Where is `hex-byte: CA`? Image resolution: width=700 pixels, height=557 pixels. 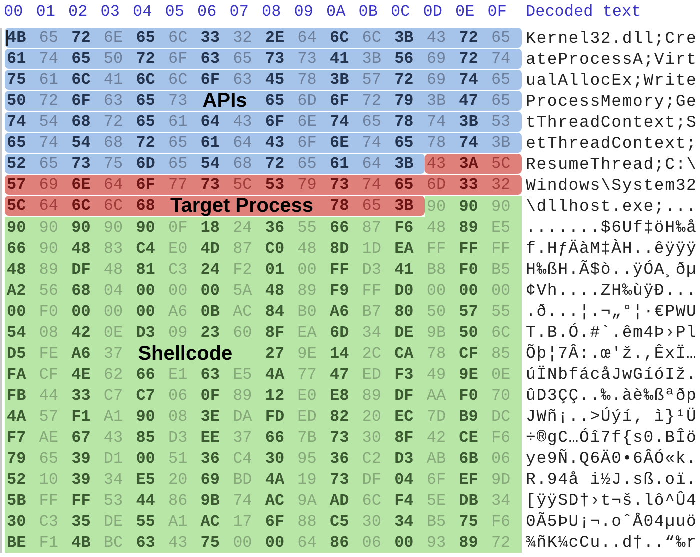
hex-byte: CA is located at coordinates (404, 353).